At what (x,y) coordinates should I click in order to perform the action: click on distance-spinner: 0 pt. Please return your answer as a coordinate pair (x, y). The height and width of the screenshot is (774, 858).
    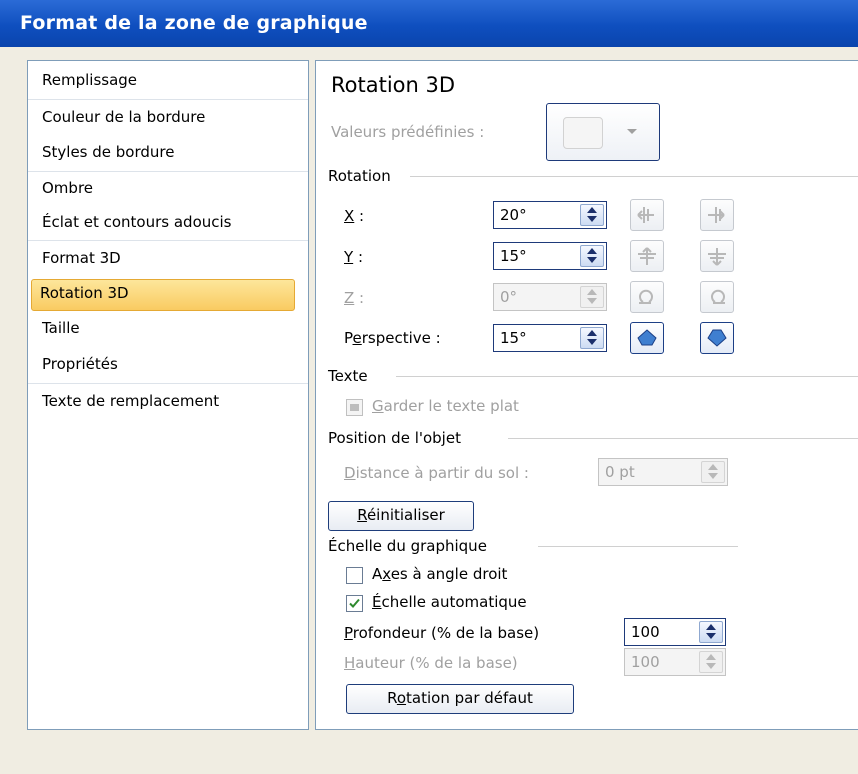
    Looking at the image, I should click on (663, 472).